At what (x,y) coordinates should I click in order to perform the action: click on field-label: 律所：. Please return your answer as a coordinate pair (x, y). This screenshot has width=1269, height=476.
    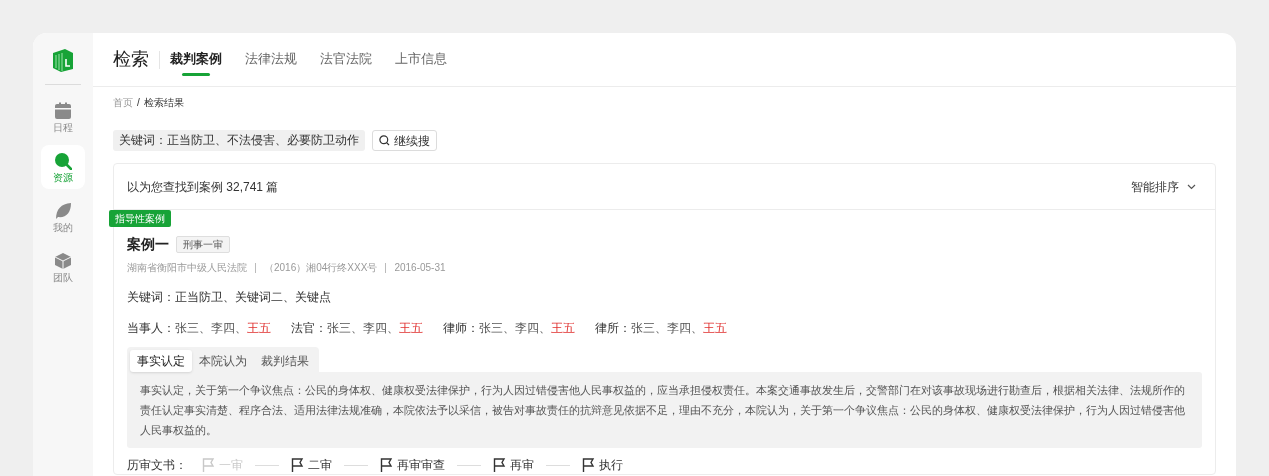
    Looking at the image, I should click on (613, 328).